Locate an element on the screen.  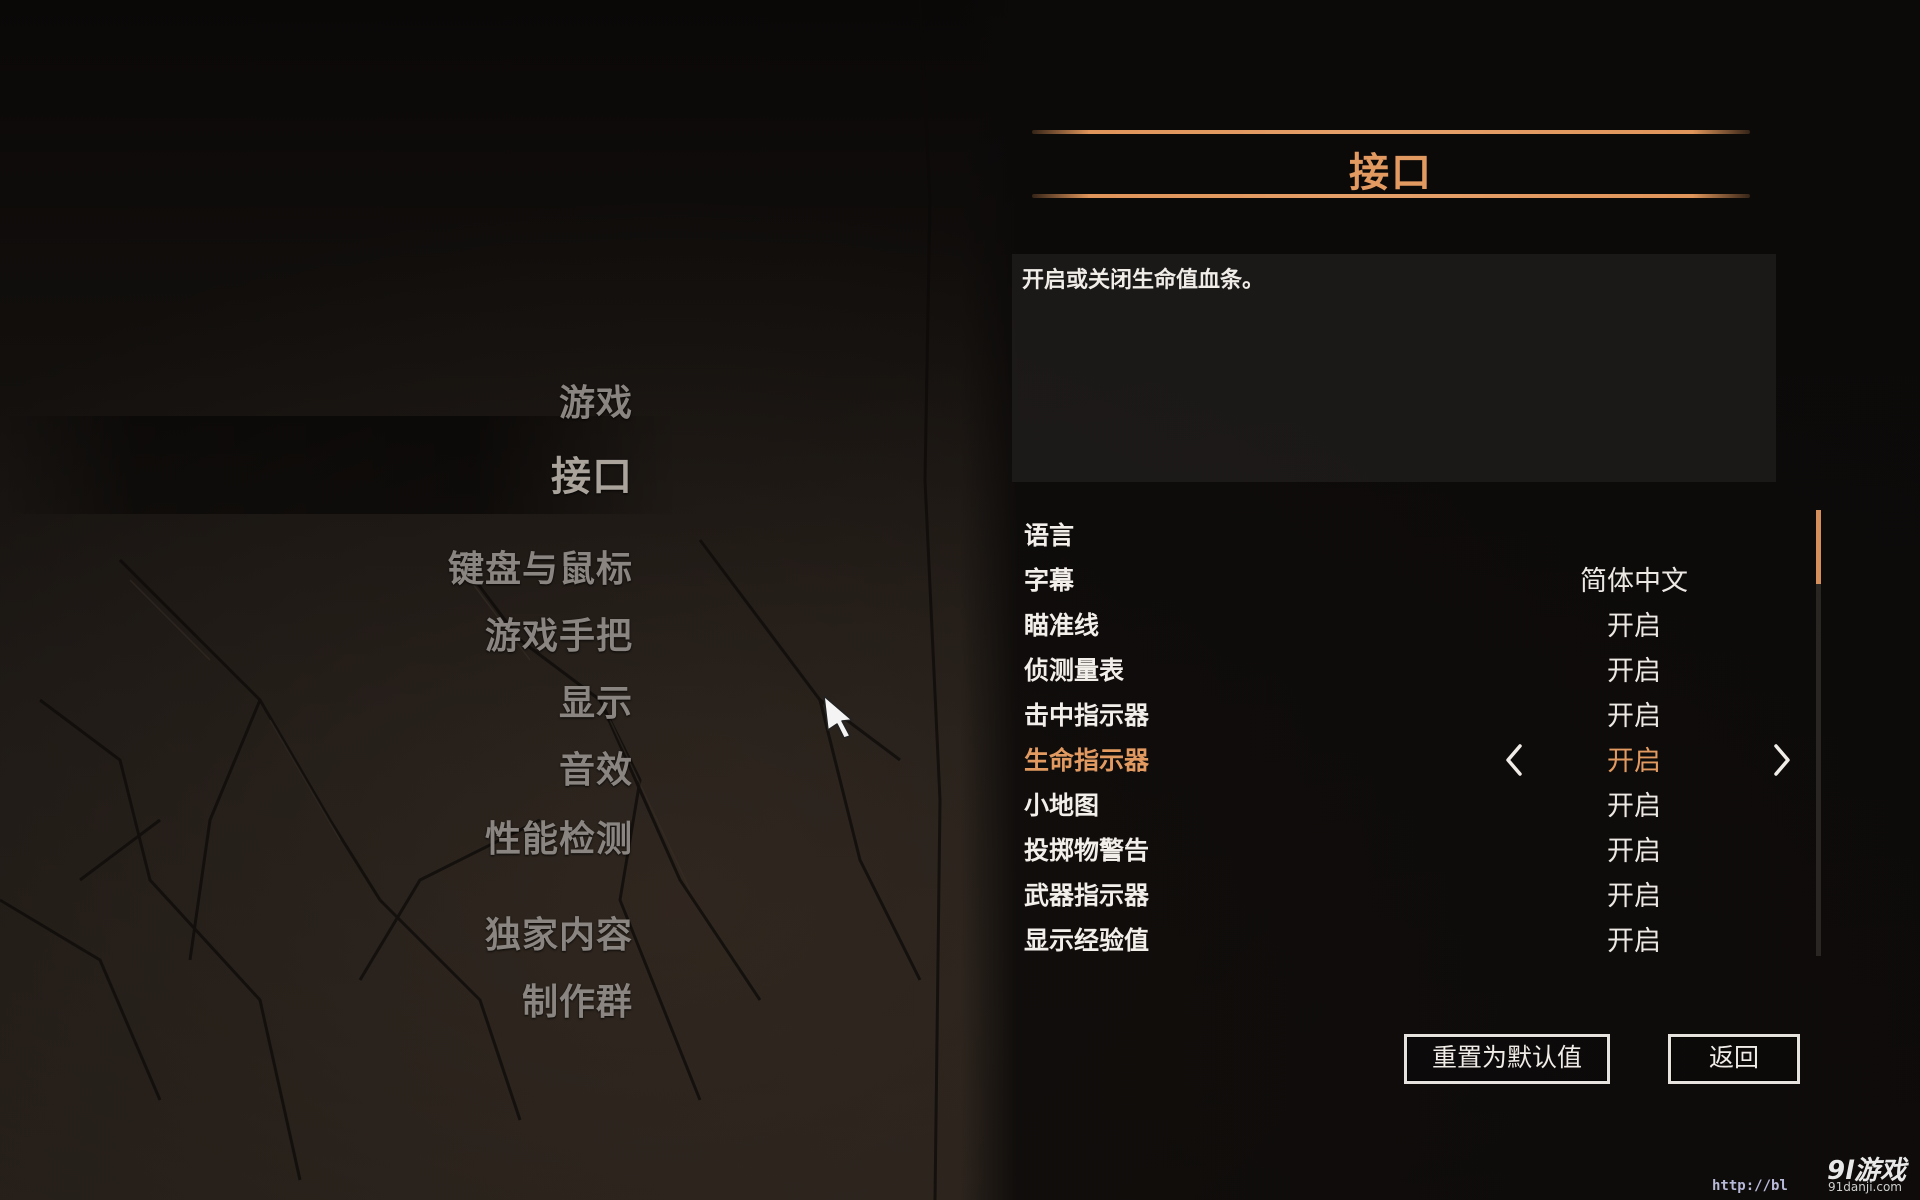
setting-row-weapon-indicator: 武器指示器 开启 is located at coordinates (1402, 892).